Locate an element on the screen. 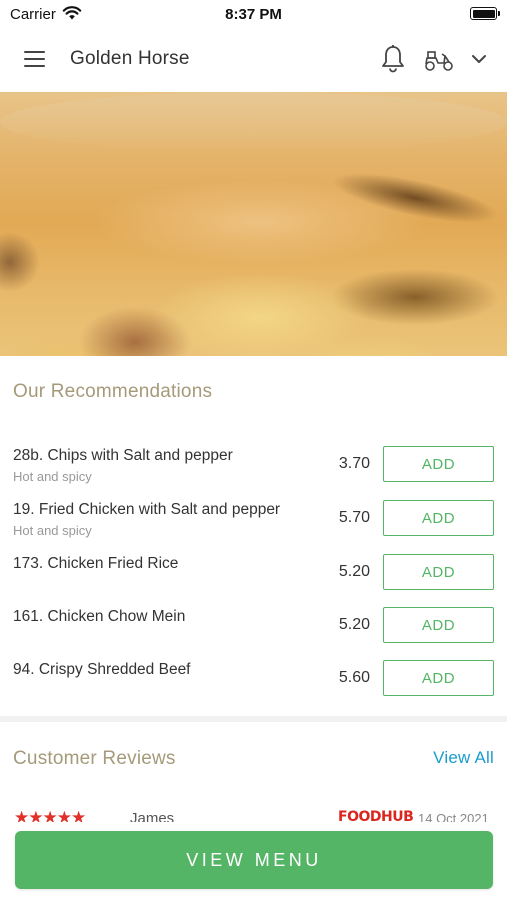 This screenshot has width=507, height=900. item-name: 94. Crispy Shredded Beef is located at coordinates (102, 669).